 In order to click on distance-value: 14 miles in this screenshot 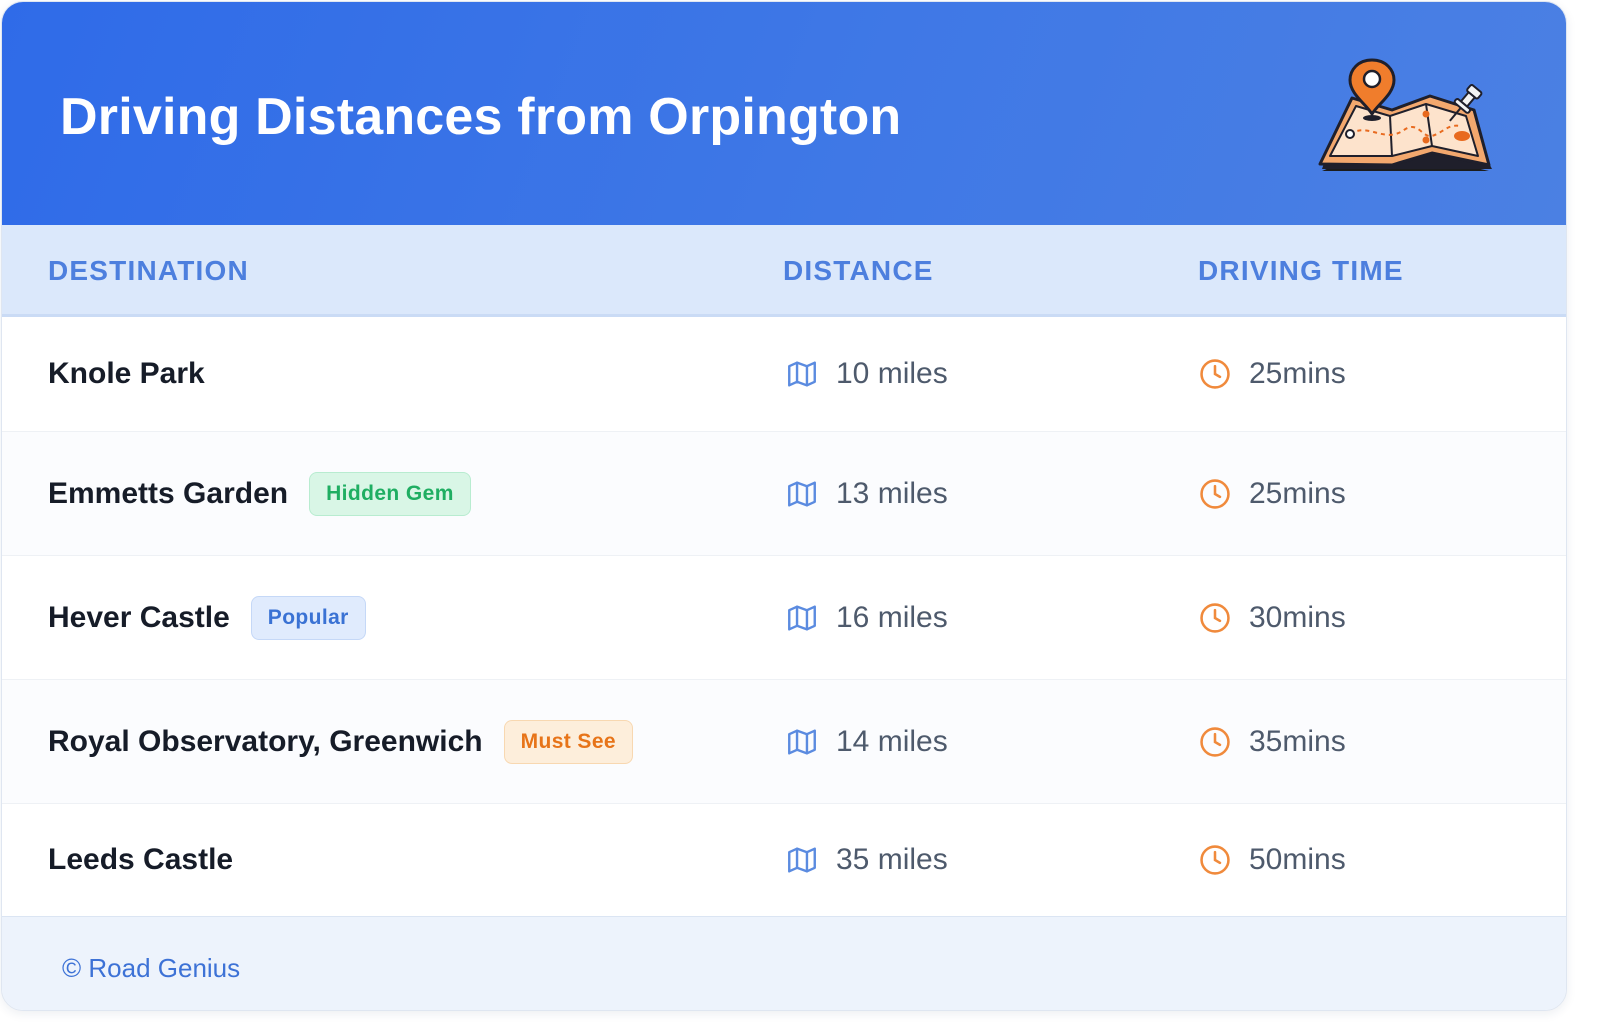, I will do `click(892, 741)`.